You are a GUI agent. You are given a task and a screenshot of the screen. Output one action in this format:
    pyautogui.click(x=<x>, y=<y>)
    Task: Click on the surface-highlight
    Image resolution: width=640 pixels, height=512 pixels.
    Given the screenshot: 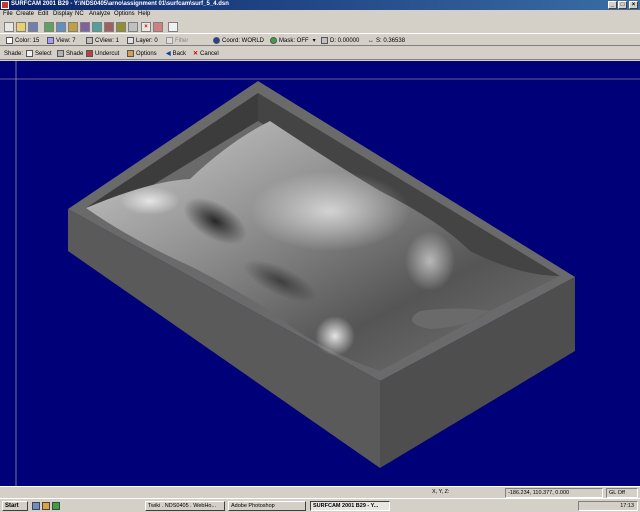 What is the action you would take?
    pyautogui.click(x=330, y=211)
    